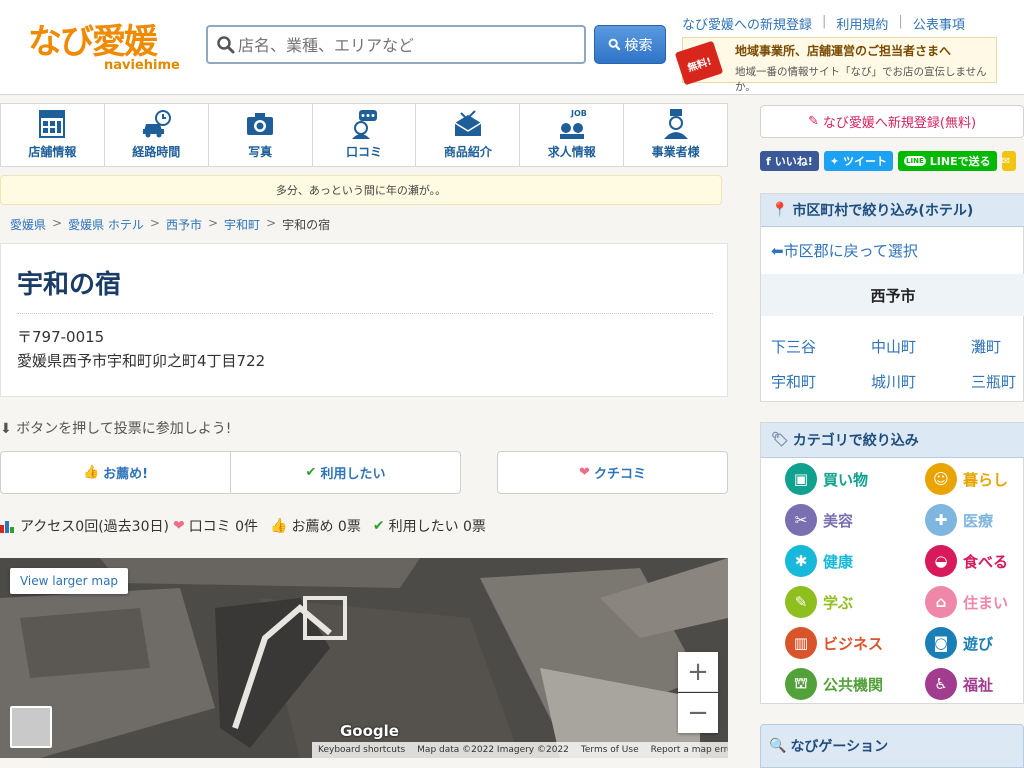 This screenshot has width=1024, height=768. Describe the element at coordinates (242, 224) in the screenshot. I see `breadcrumb-uwacho: 宇和町` at that location.